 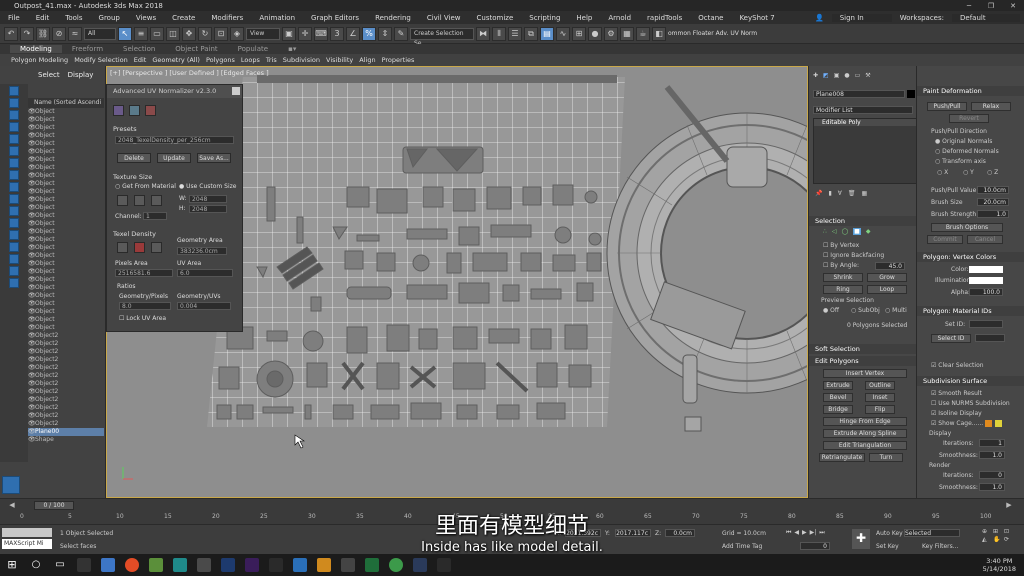 I want to click on lights-filter-icon, so click(x=14, y=139).